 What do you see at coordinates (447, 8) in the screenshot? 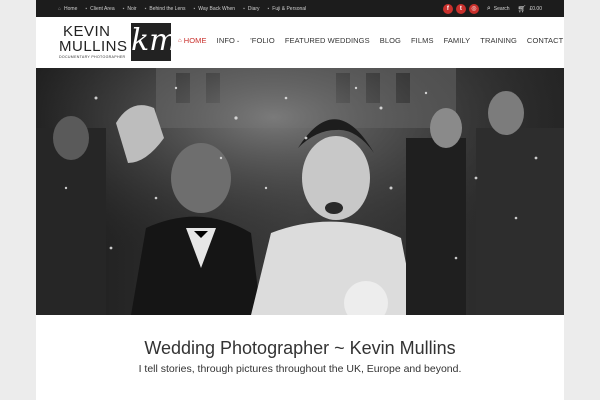
I see `facebook-icon: f` at bounding box center [447, 8].